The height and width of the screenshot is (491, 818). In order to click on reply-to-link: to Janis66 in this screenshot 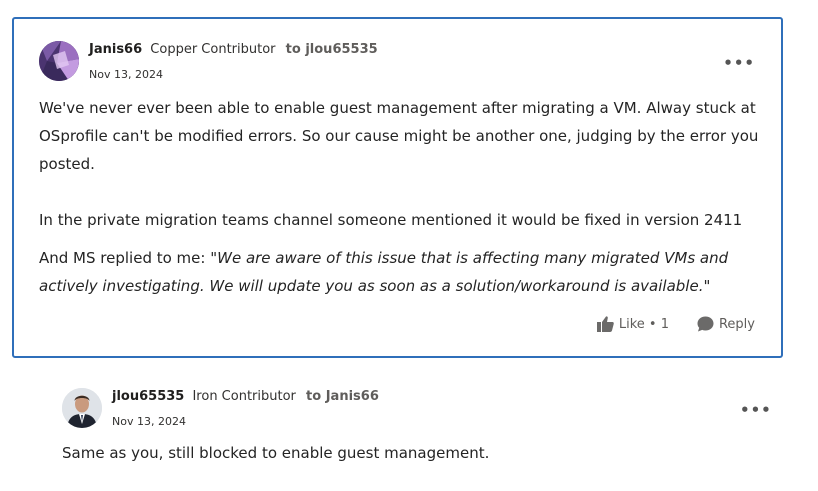, I will do `click(342, 396)`.